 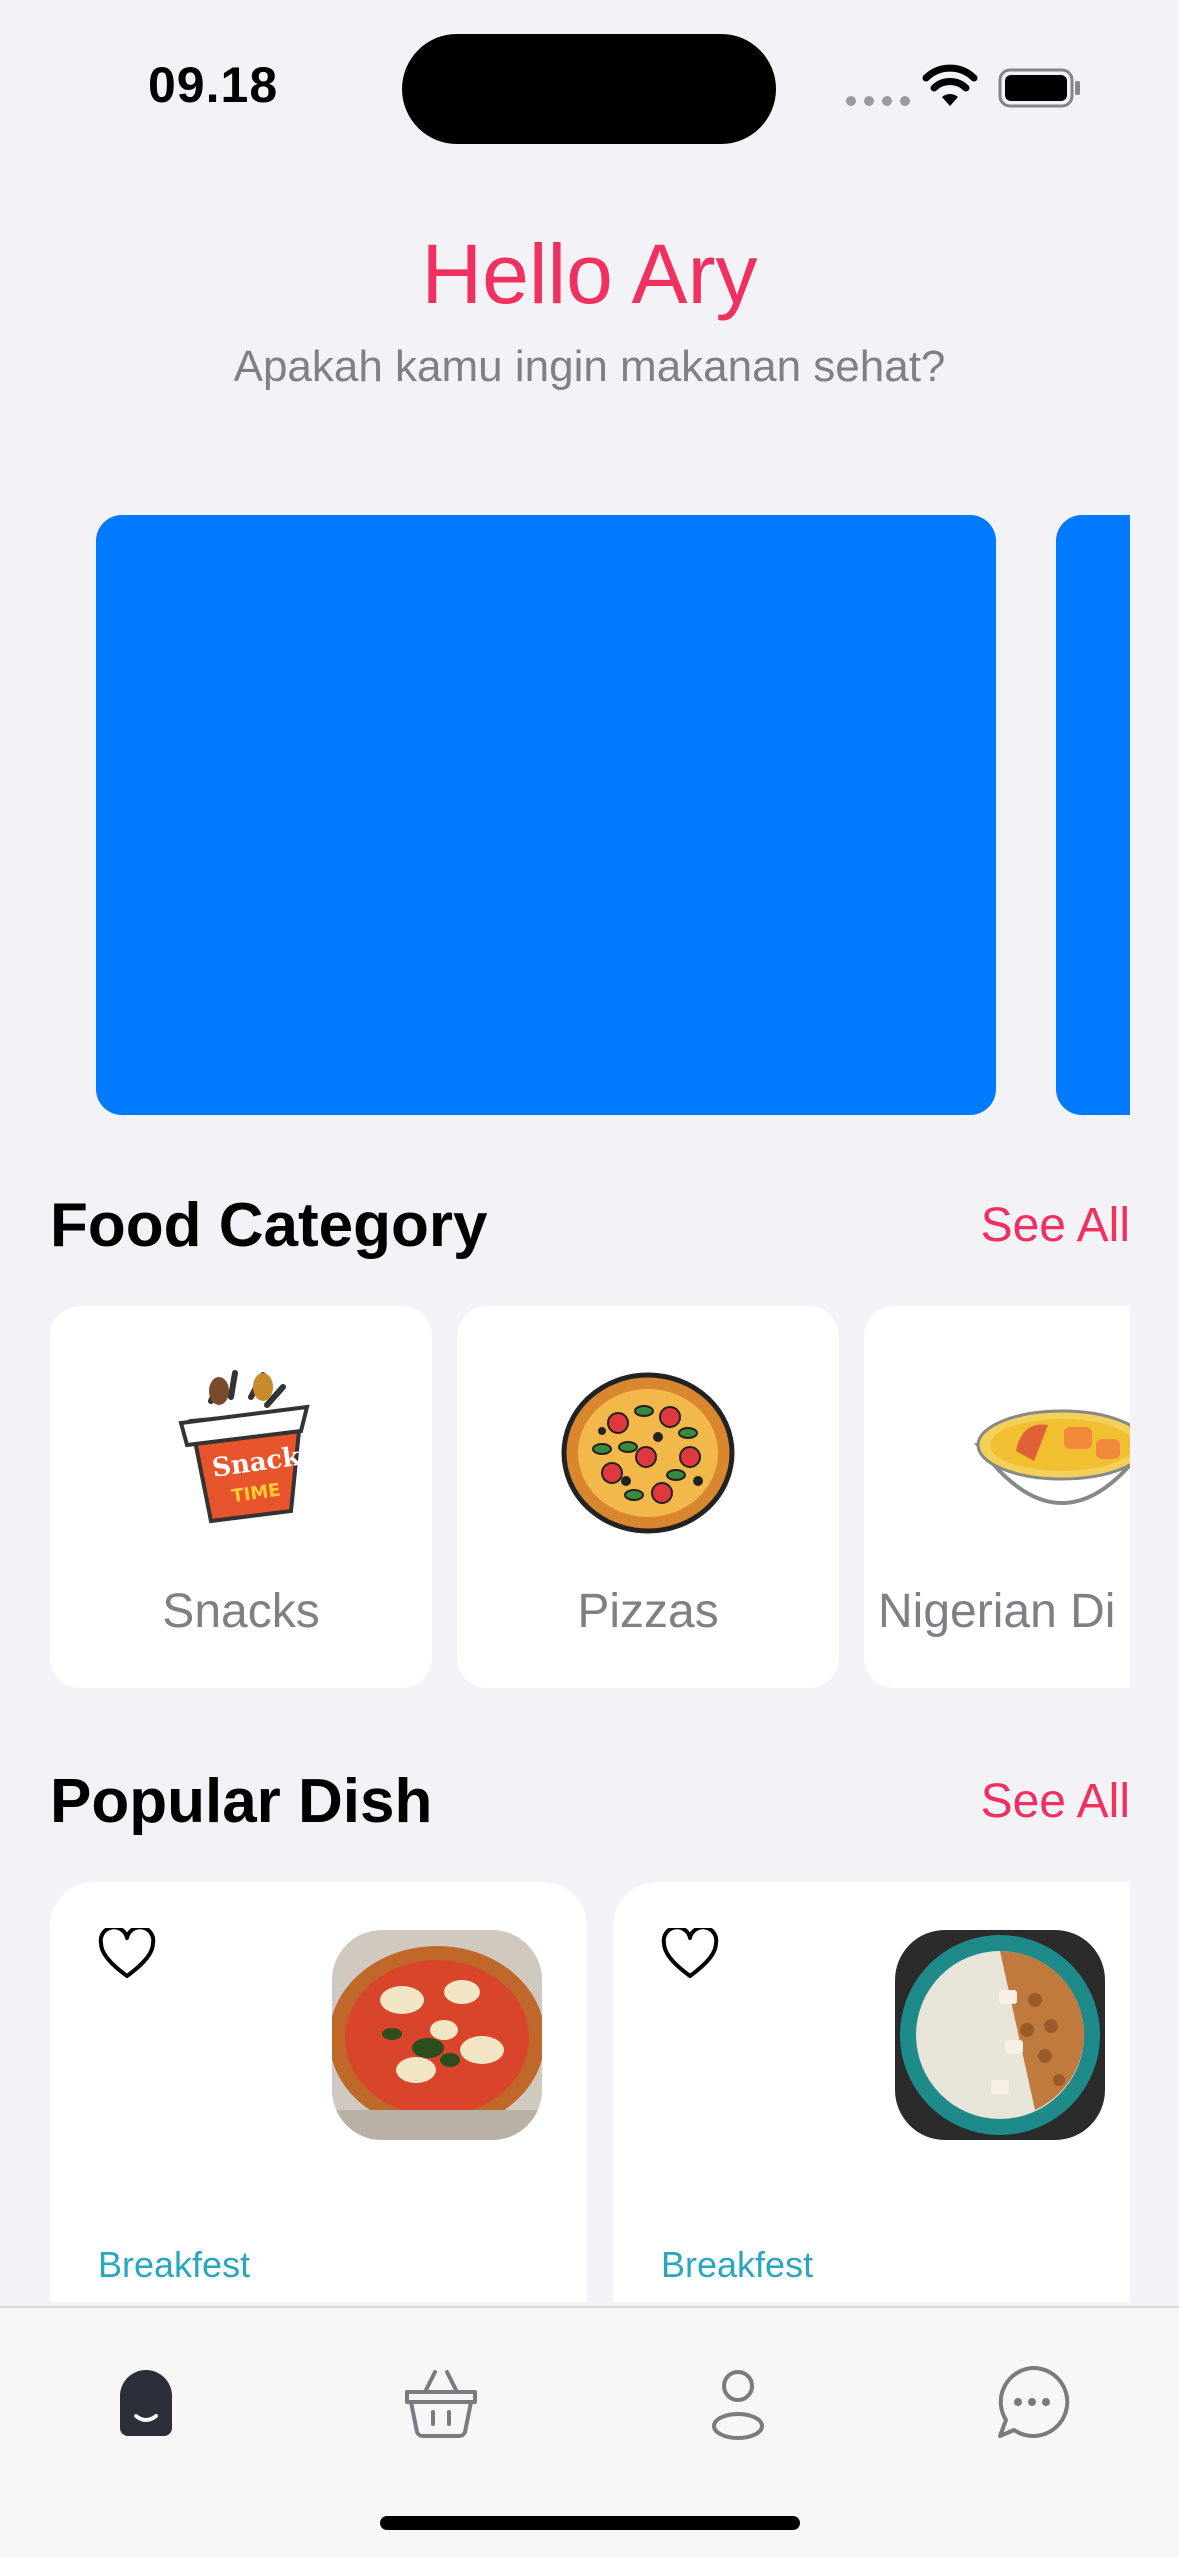 What do you see at coordinates (950, 85) in the screenshot?
I see `wifi-icon` at bounding box center [950, 85].